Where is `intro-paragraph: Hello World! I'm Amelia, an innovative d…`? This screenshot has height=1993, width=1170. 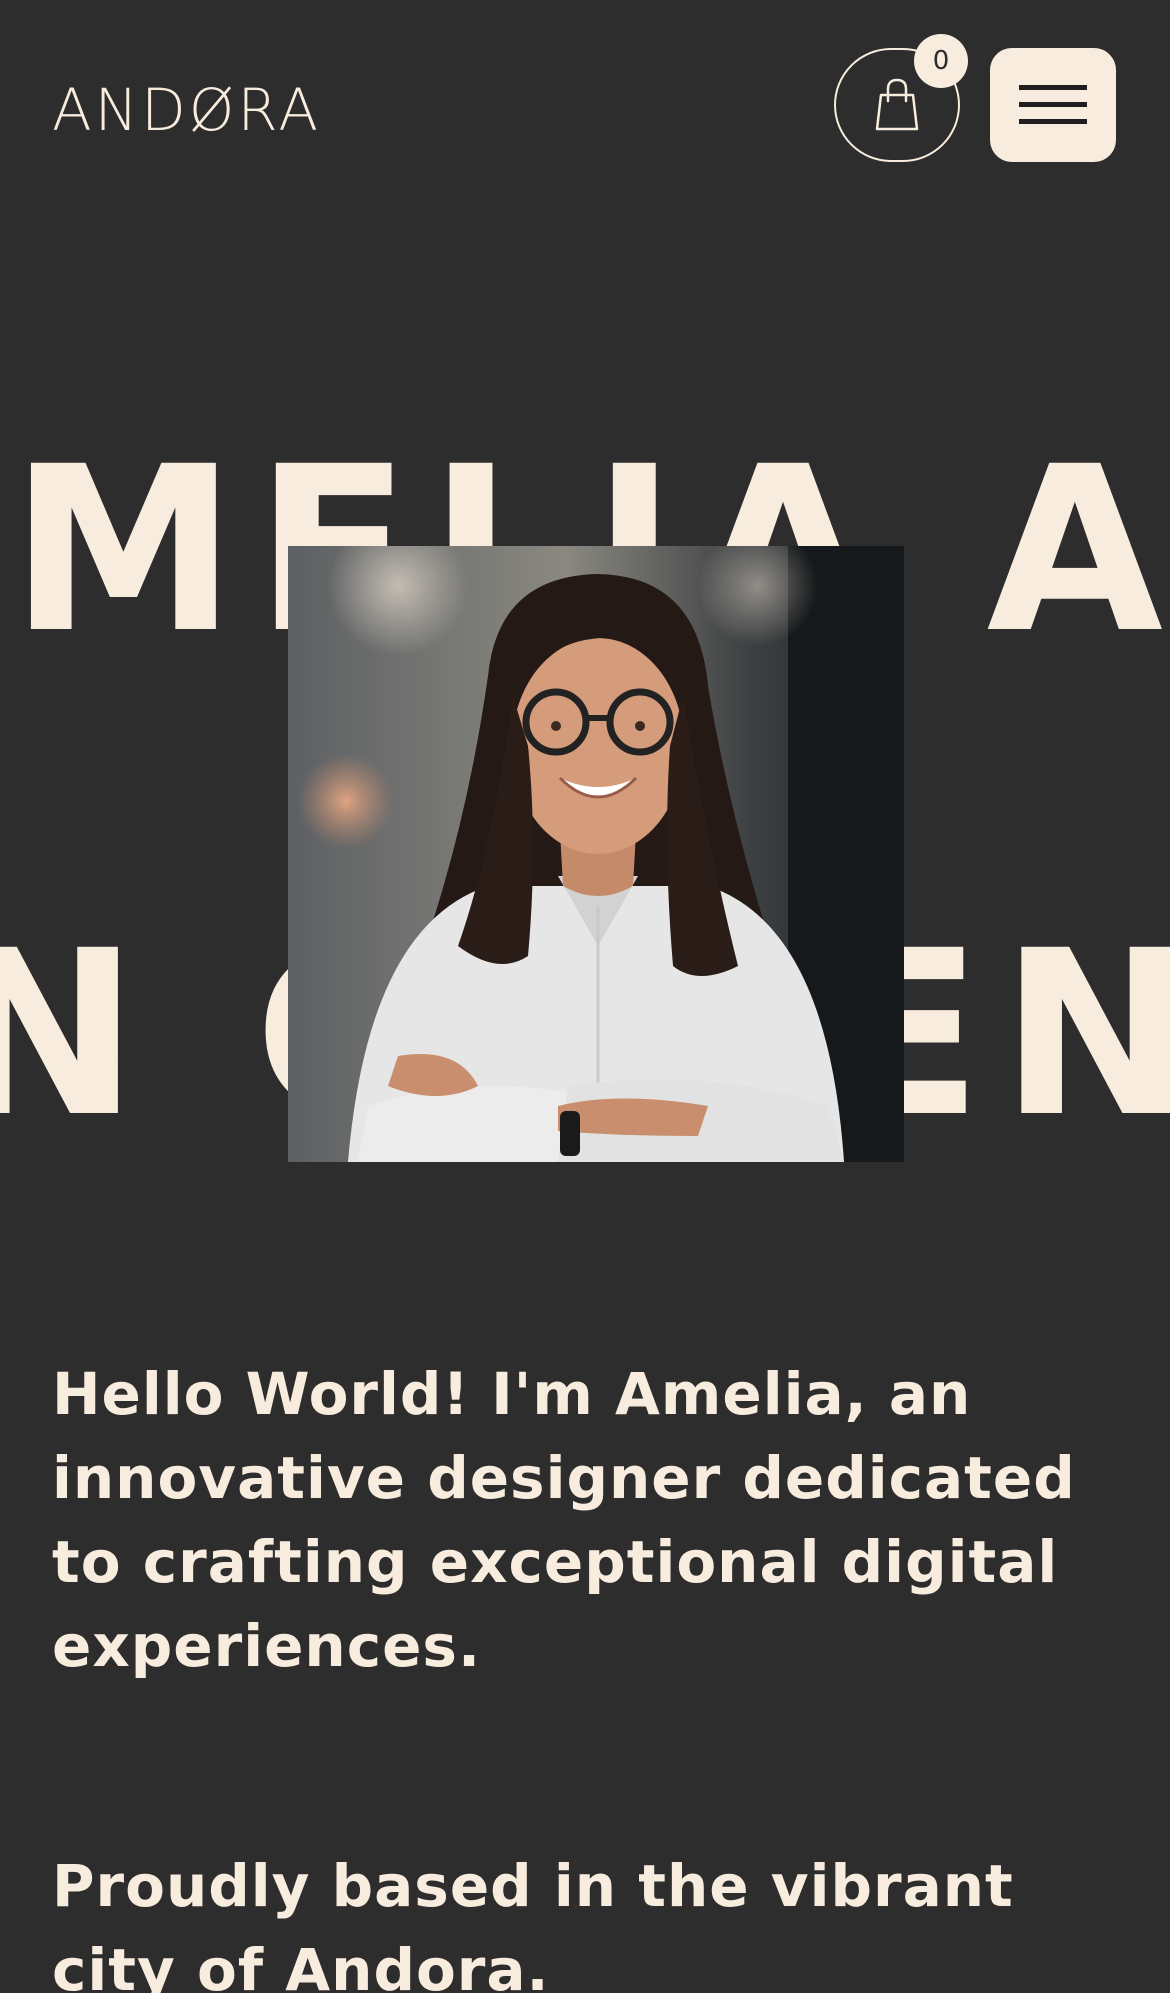
intro-paragraph: Hello World! I'm Amelia, an innovative d… is located at coordinates (564, 1520).